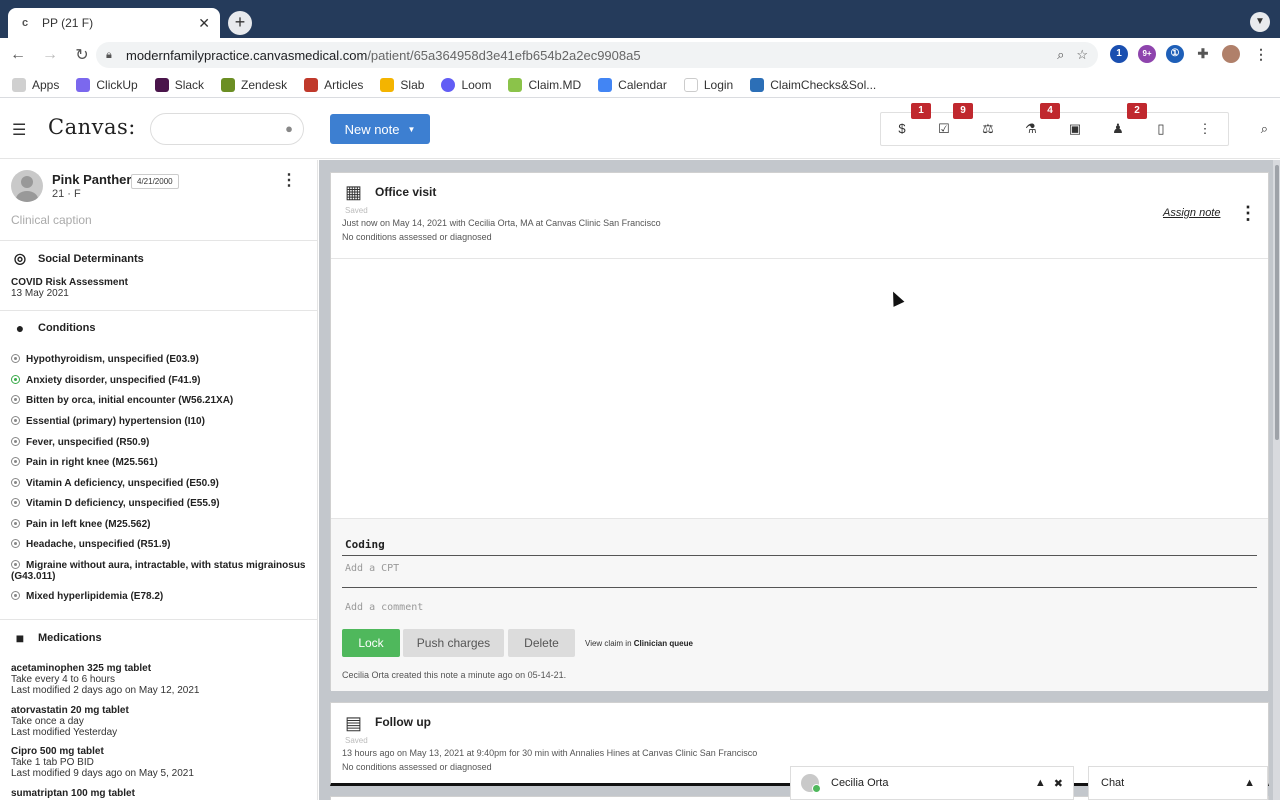 This screenshot has height=800, width=1280. I want to click on forward-icon: →, so click(50, 55).